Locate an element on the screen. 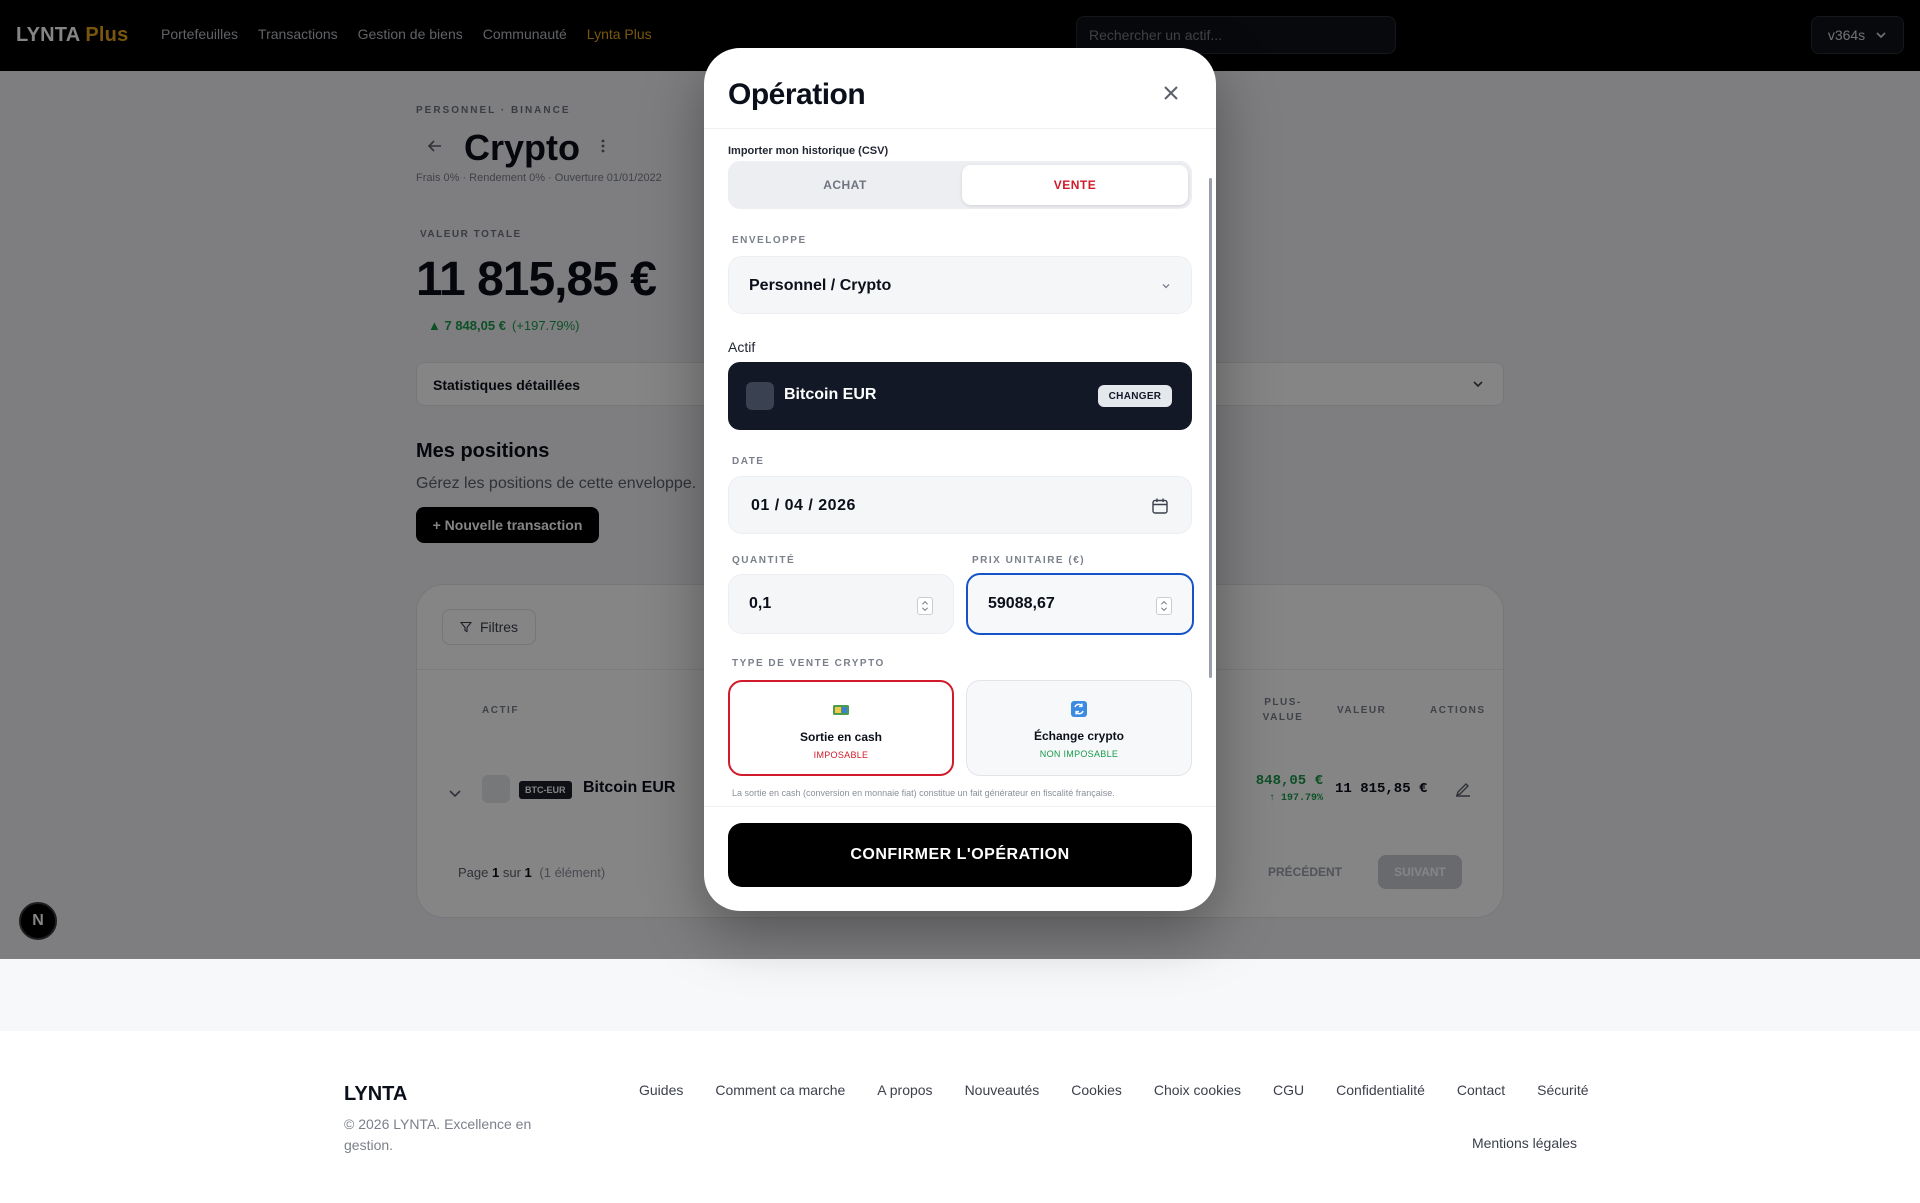 The width and height of the screenshot is (1920, 1203). footer-logo: LYNTA is located at coordinates (375, 1094).